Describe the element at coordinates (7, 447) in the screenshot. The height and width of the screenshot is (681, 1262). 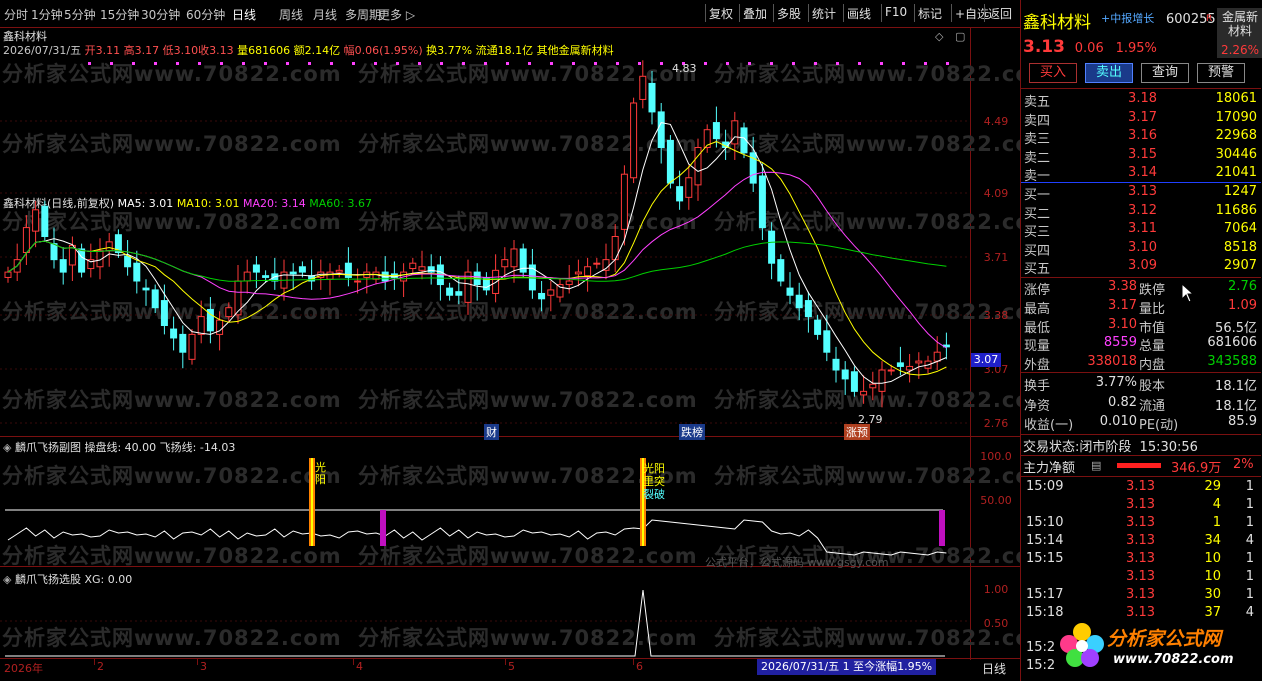
I see `sub1-collapse-icon: ◈` at that location.